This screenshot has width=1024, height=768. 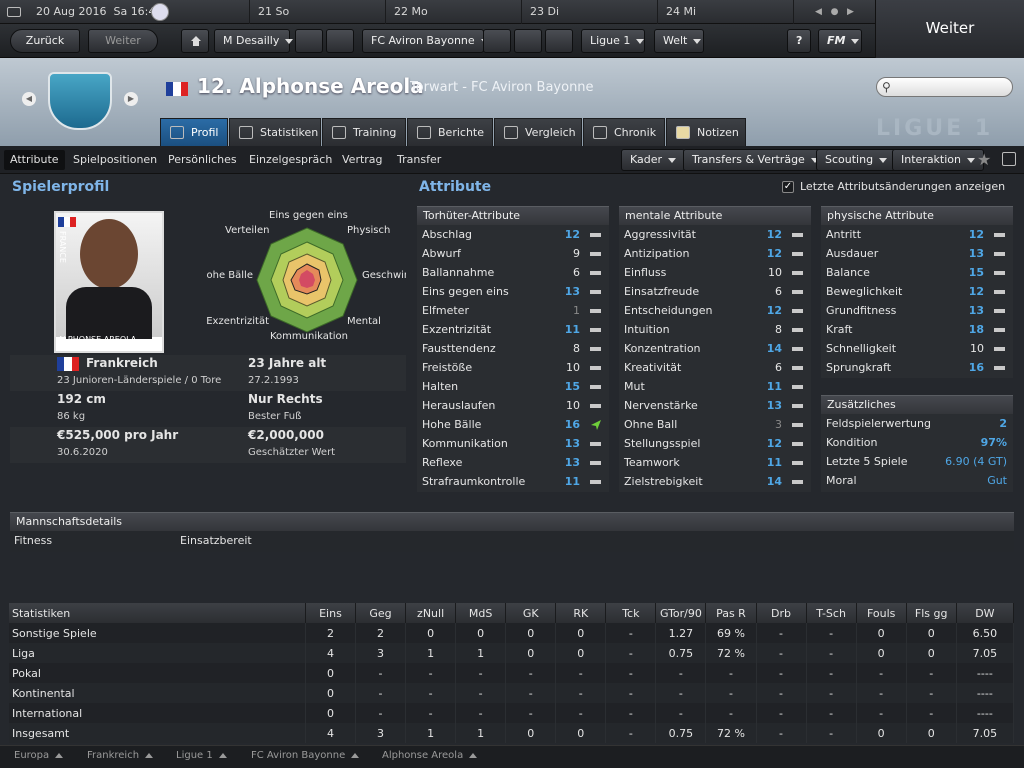 I want to click on player-subtitle: Torwart - FC Aviron Bayonne, so click(x=502, y=87).